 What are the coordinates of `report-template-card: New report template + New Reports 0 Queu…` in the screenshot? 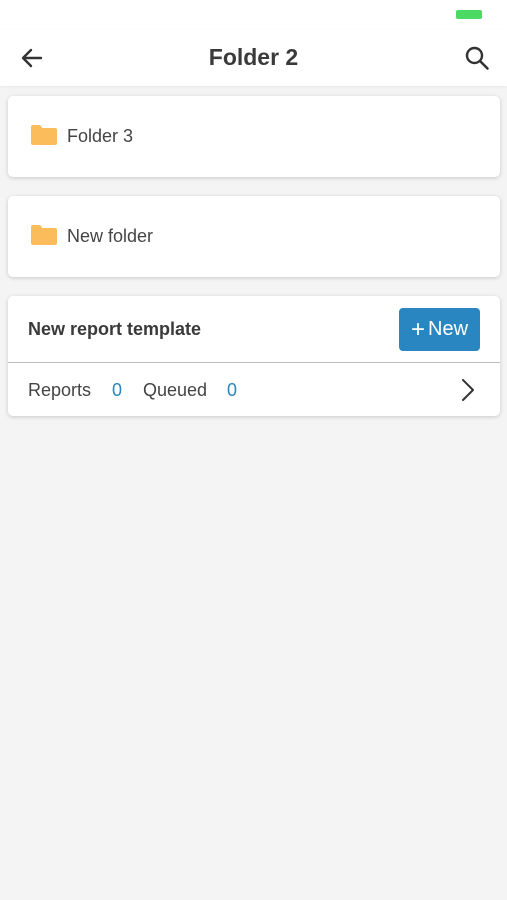 It's located at (254, 356).